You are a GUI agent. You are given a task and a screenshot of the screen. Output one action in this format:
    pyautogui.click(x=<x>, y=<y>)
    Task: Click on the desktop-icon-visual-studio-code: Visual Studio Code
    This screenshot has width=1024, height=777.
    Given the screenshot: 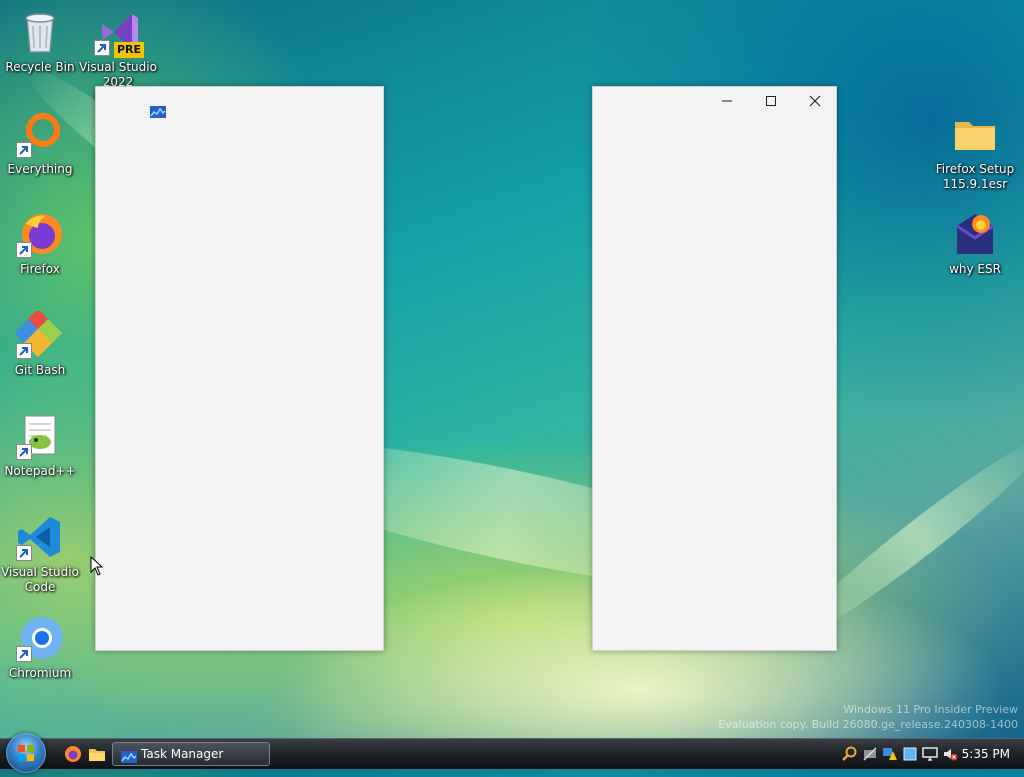 What is the action you would take?
    pyautogui.click(x=40, y=554)
    